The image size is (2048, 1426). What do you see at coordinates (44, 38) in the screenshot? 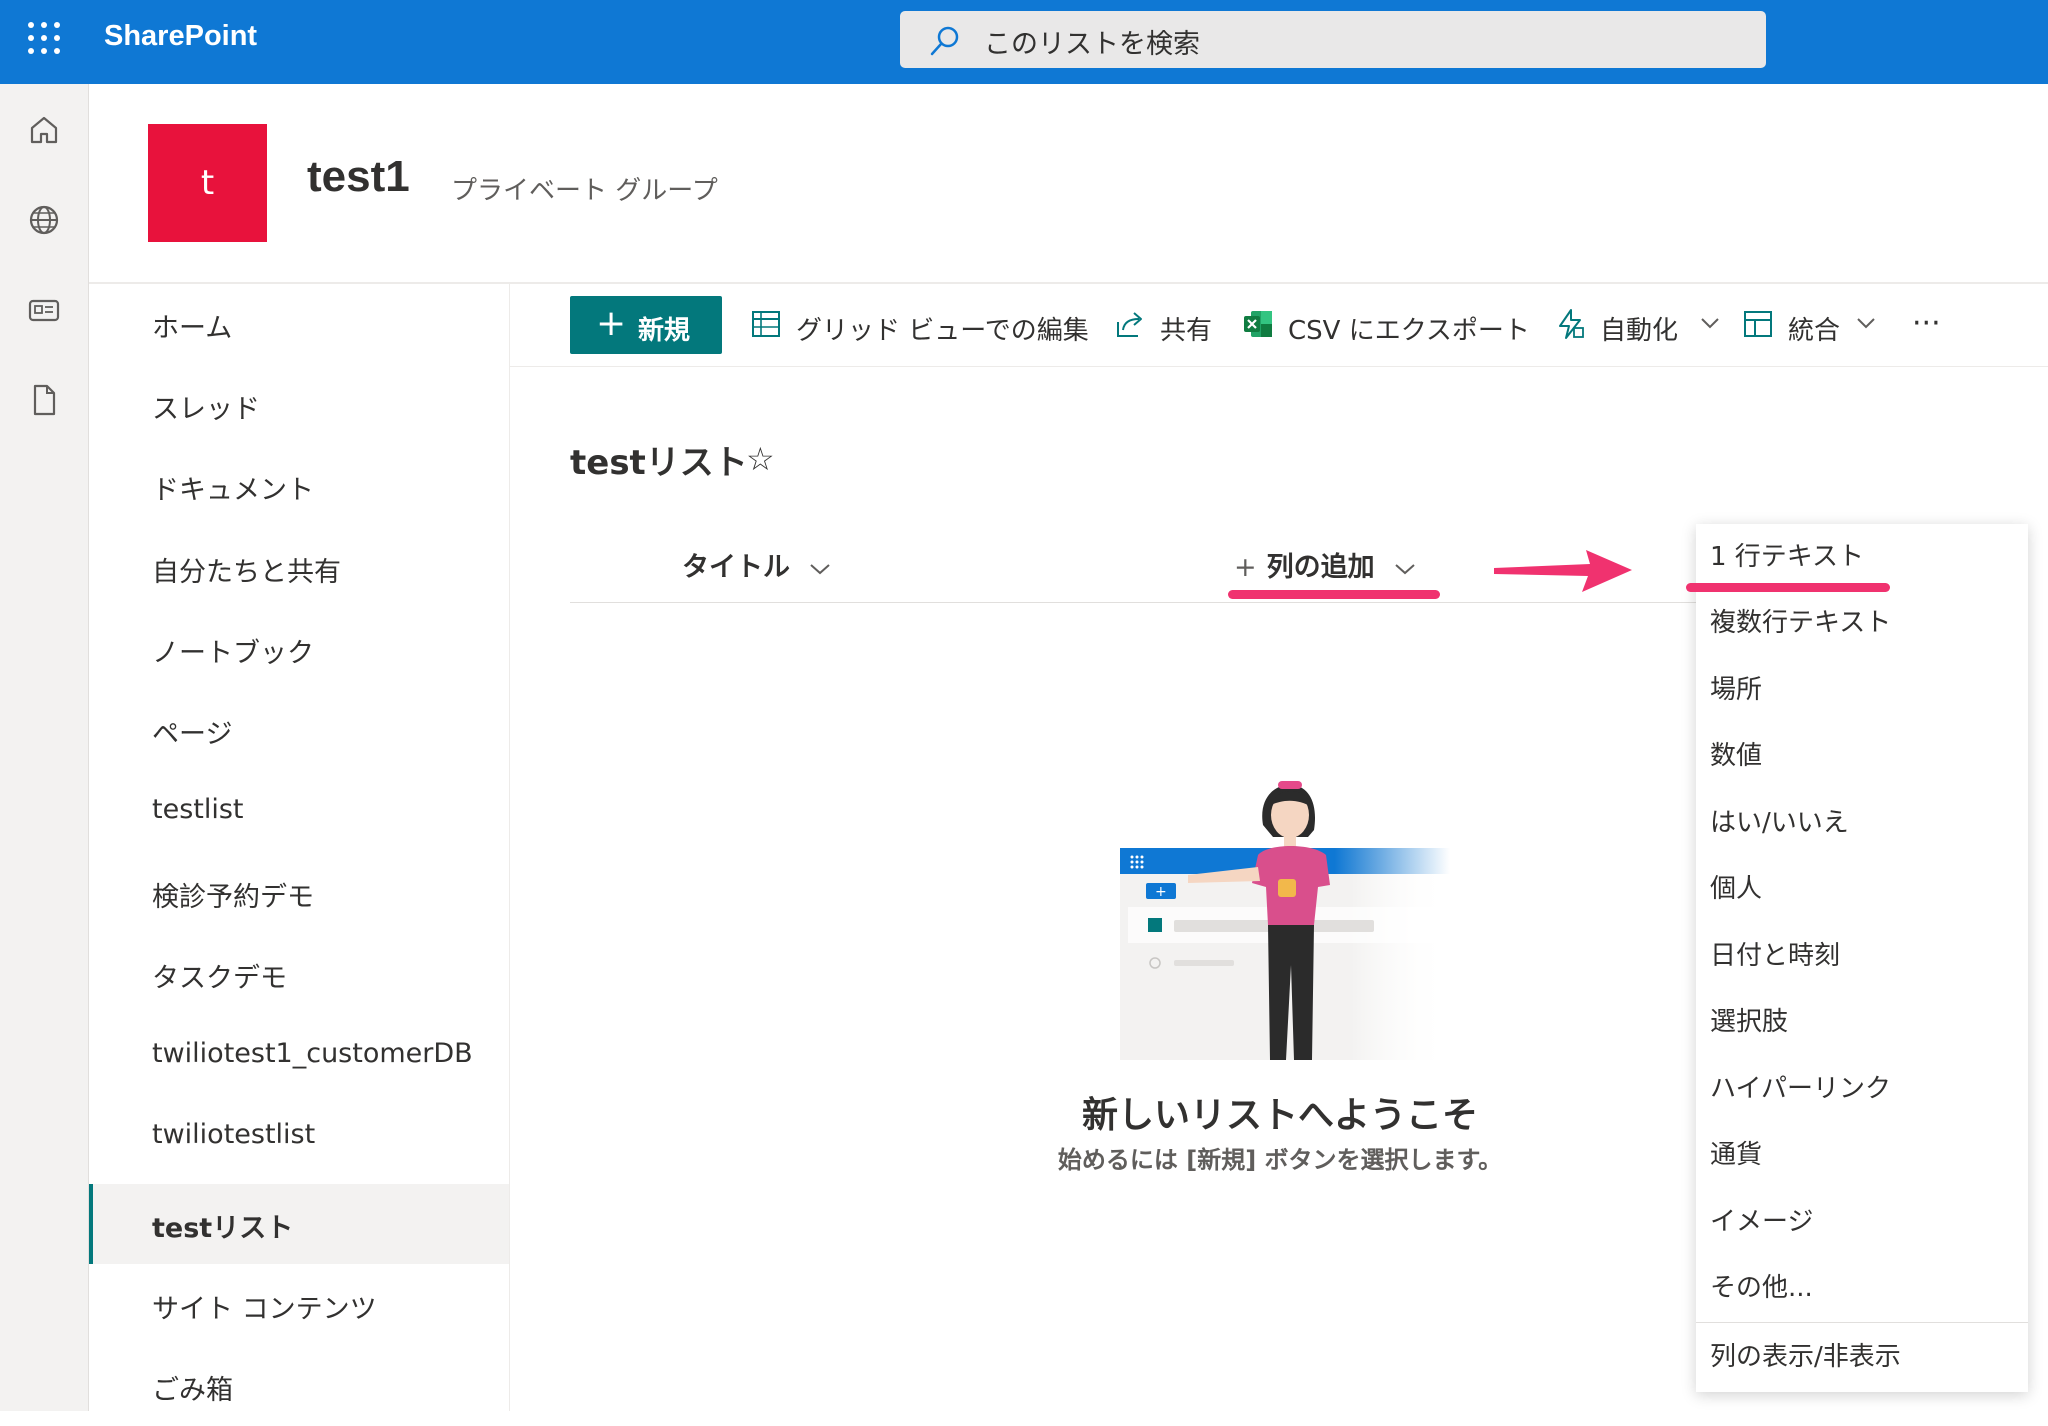
I see `app-launcher-icon` at bounding box center [44, 38].